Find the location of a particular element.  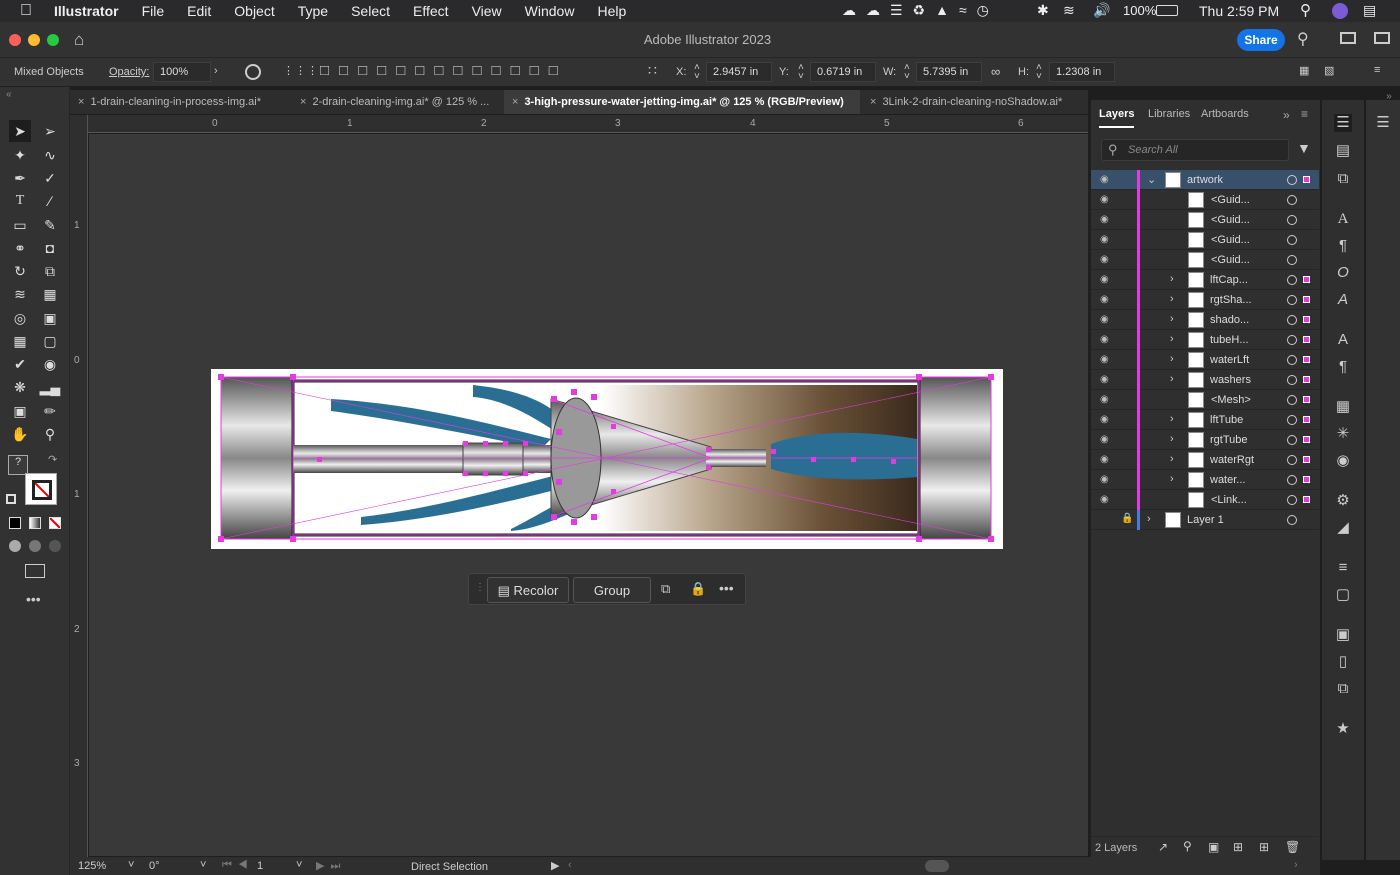

scroll-left-icon: ‹ is located at coordinates (570, 865).